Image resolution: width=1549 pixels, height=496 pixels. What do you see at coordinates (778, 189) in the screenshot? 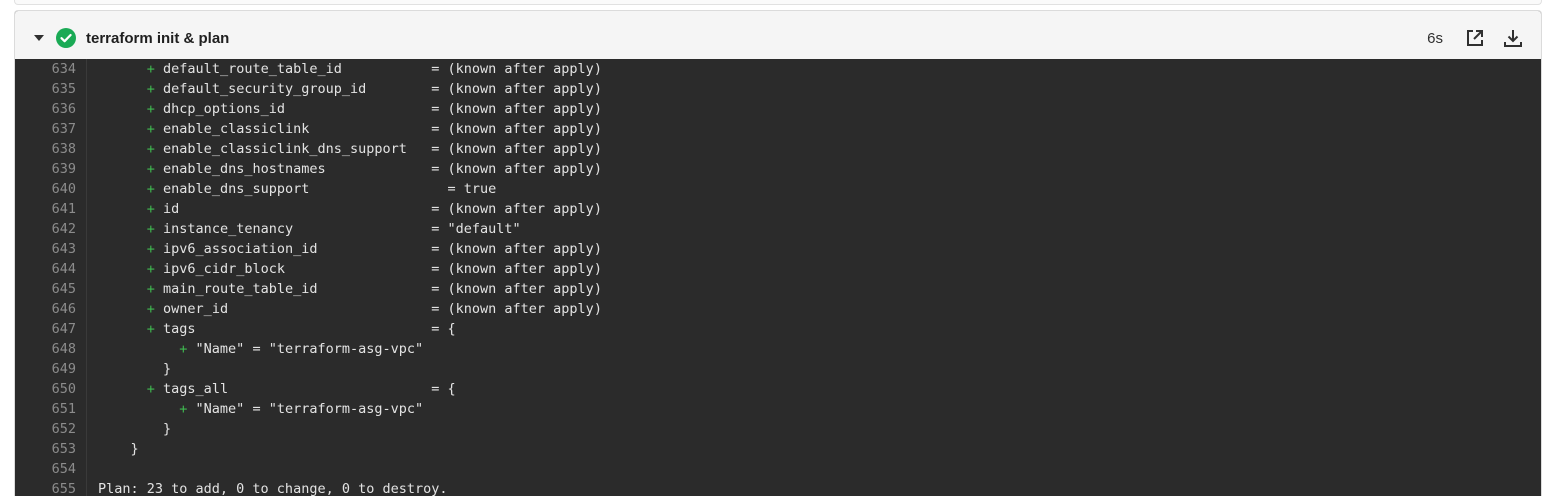
I see `log-line: 640 + enable_dns_support = true` at bounding box center [778, 189].